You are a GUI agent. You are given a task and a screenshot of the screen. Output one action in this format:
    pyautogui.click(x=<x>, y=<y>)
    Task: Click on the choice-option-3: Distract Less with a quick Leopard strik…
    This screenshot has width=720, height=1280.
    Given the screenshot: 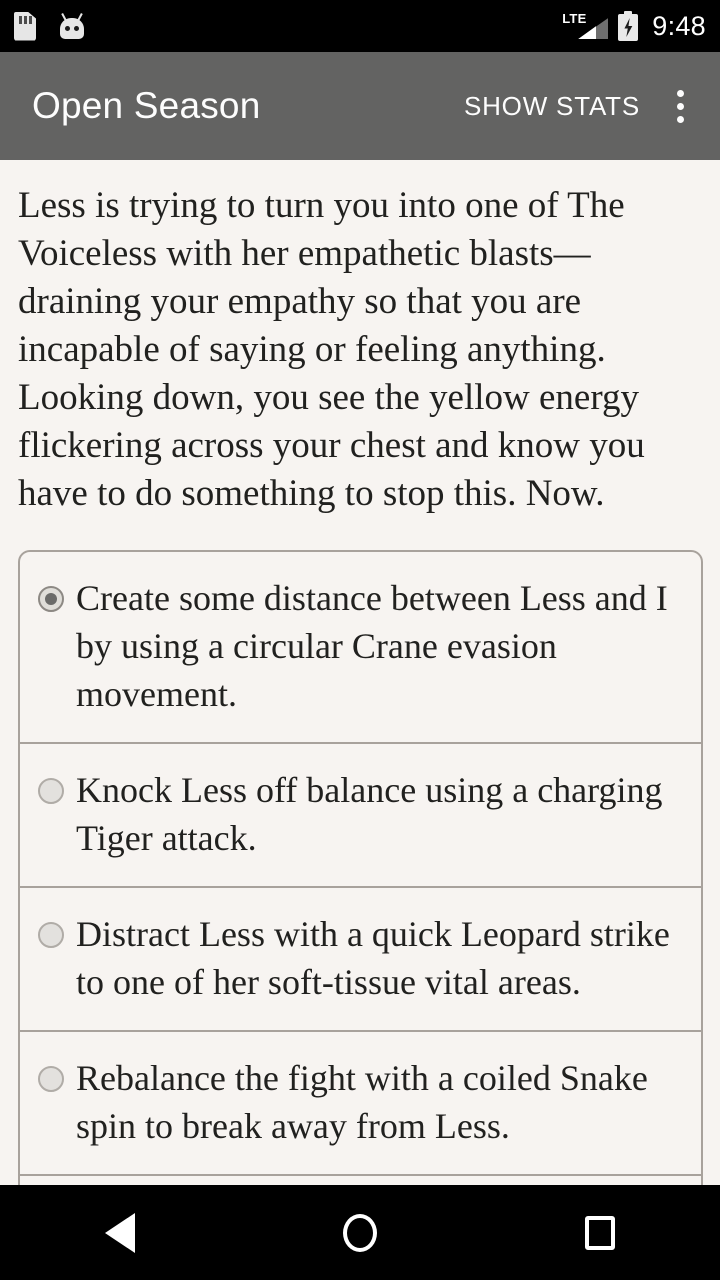 What is the action you would take?
    pyautogui.click(x=360, y=960)
    